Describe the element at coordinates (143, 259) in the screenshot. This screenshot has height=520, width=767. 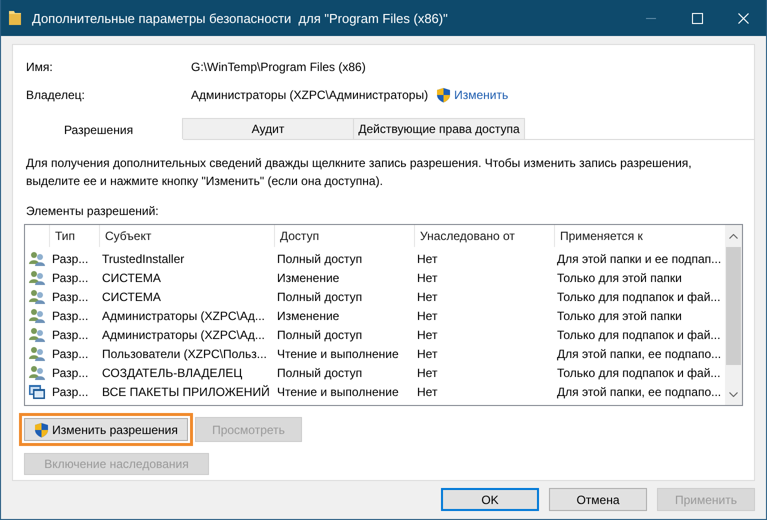
I see `table-cell-text: TrustedInstaller` at that location.